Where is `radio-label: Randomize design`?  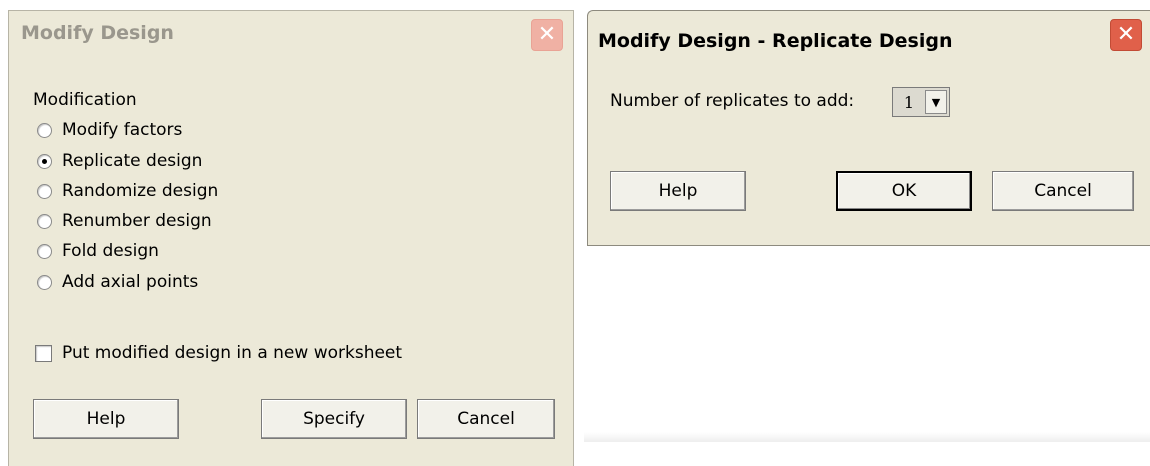 radio-label: Randomize design is located at coordinates (140, 191).